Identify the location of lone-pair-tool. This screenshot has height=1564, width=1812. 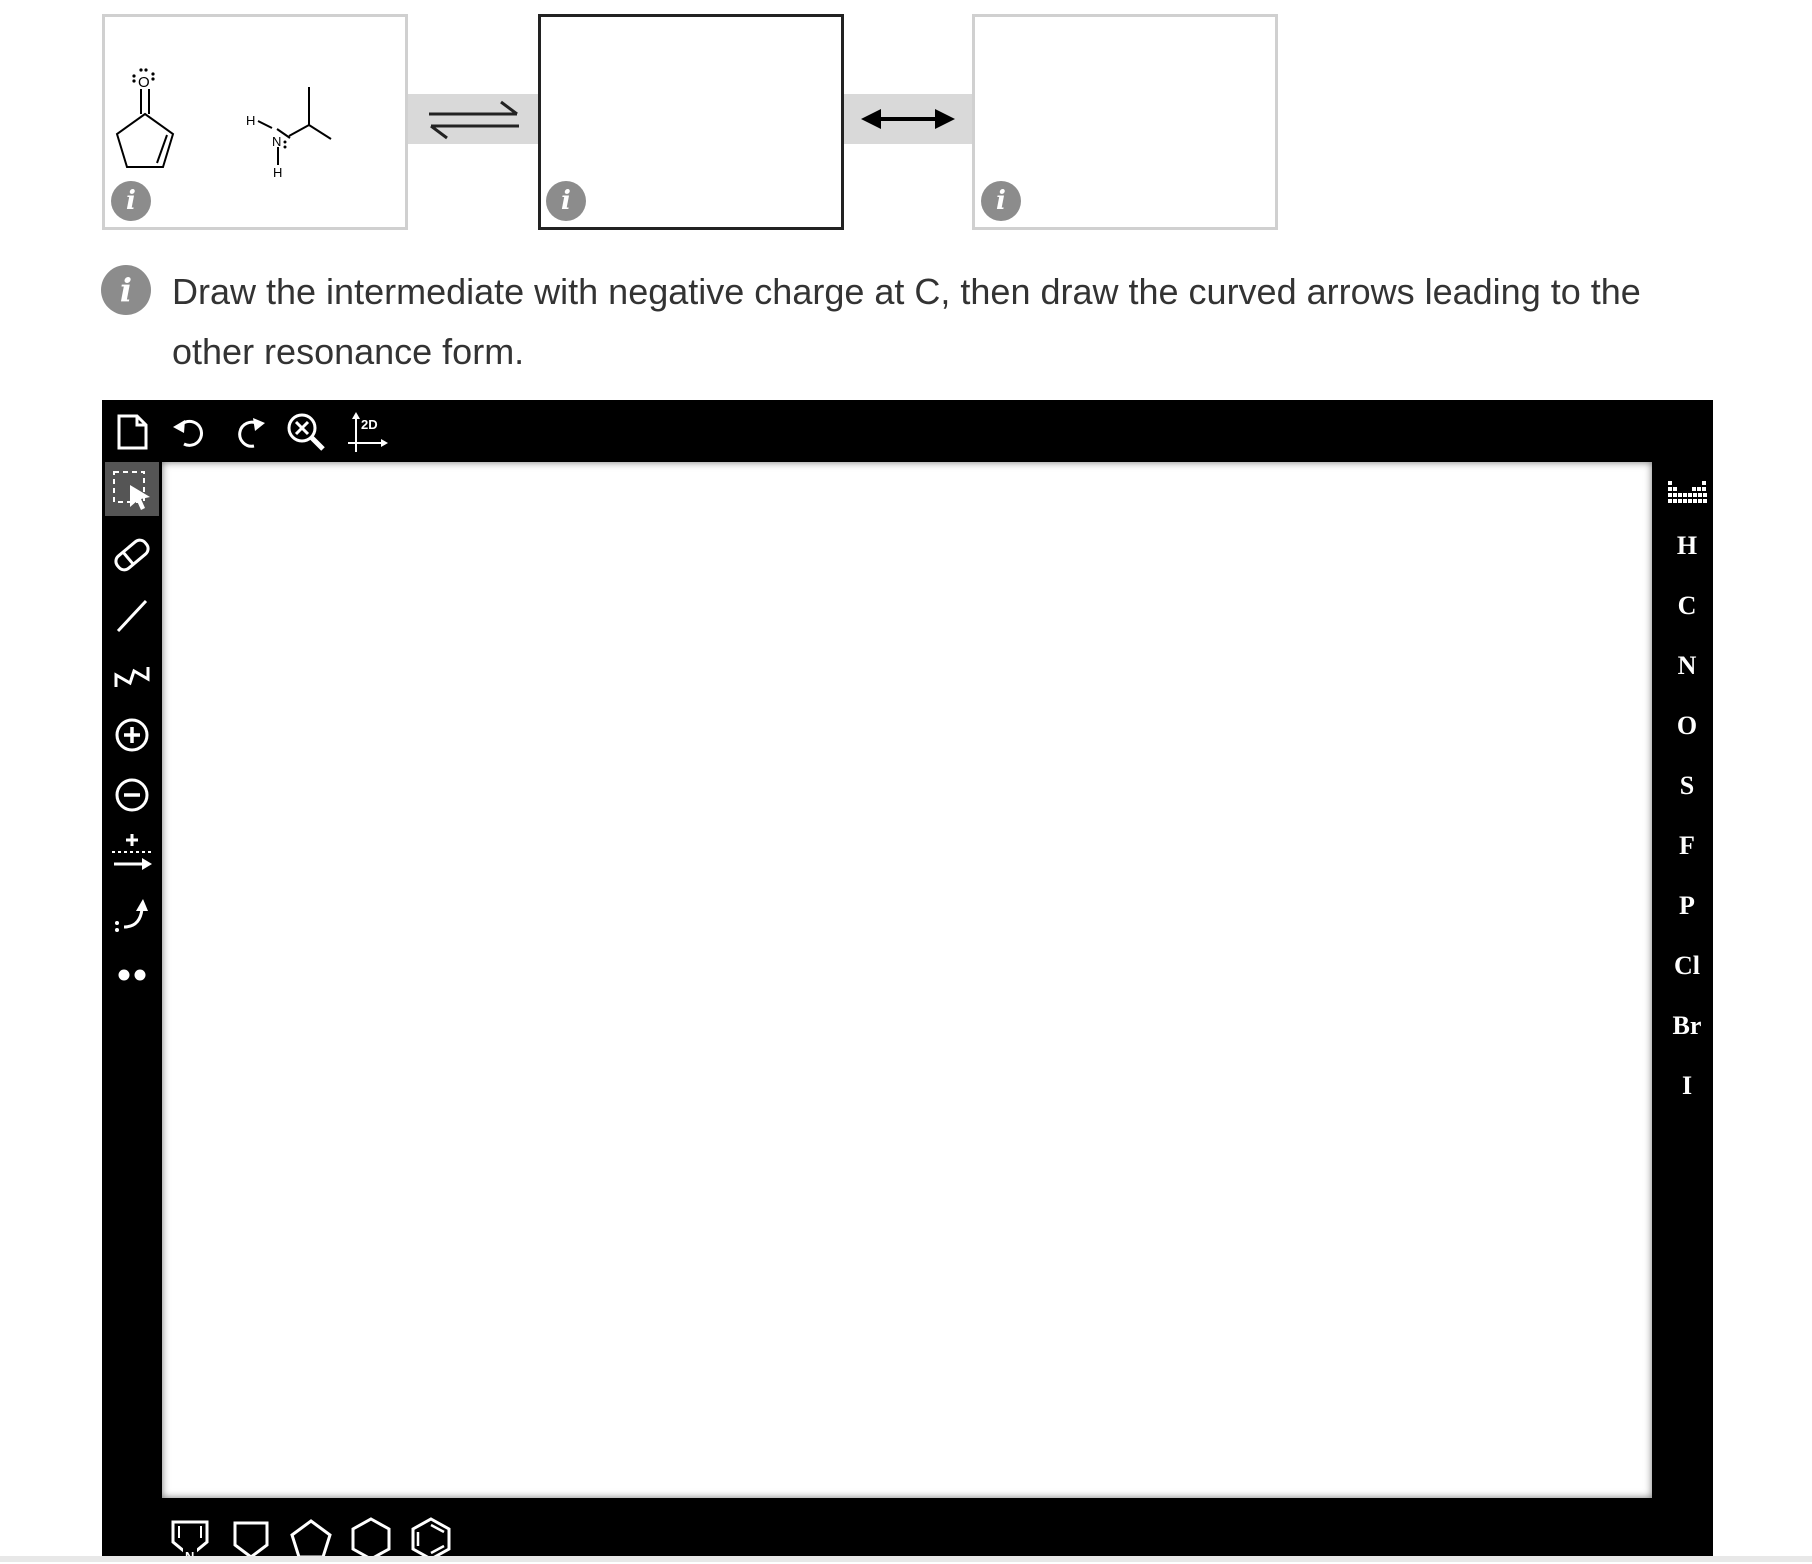
(132, 975).